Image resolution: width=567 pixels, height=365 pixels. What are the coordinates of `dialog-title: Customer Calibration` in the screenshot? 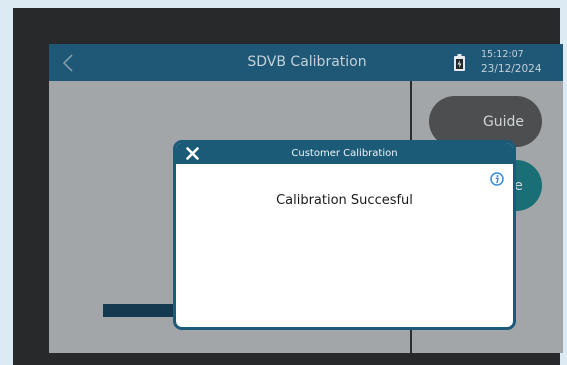 It's located at (344, 153).